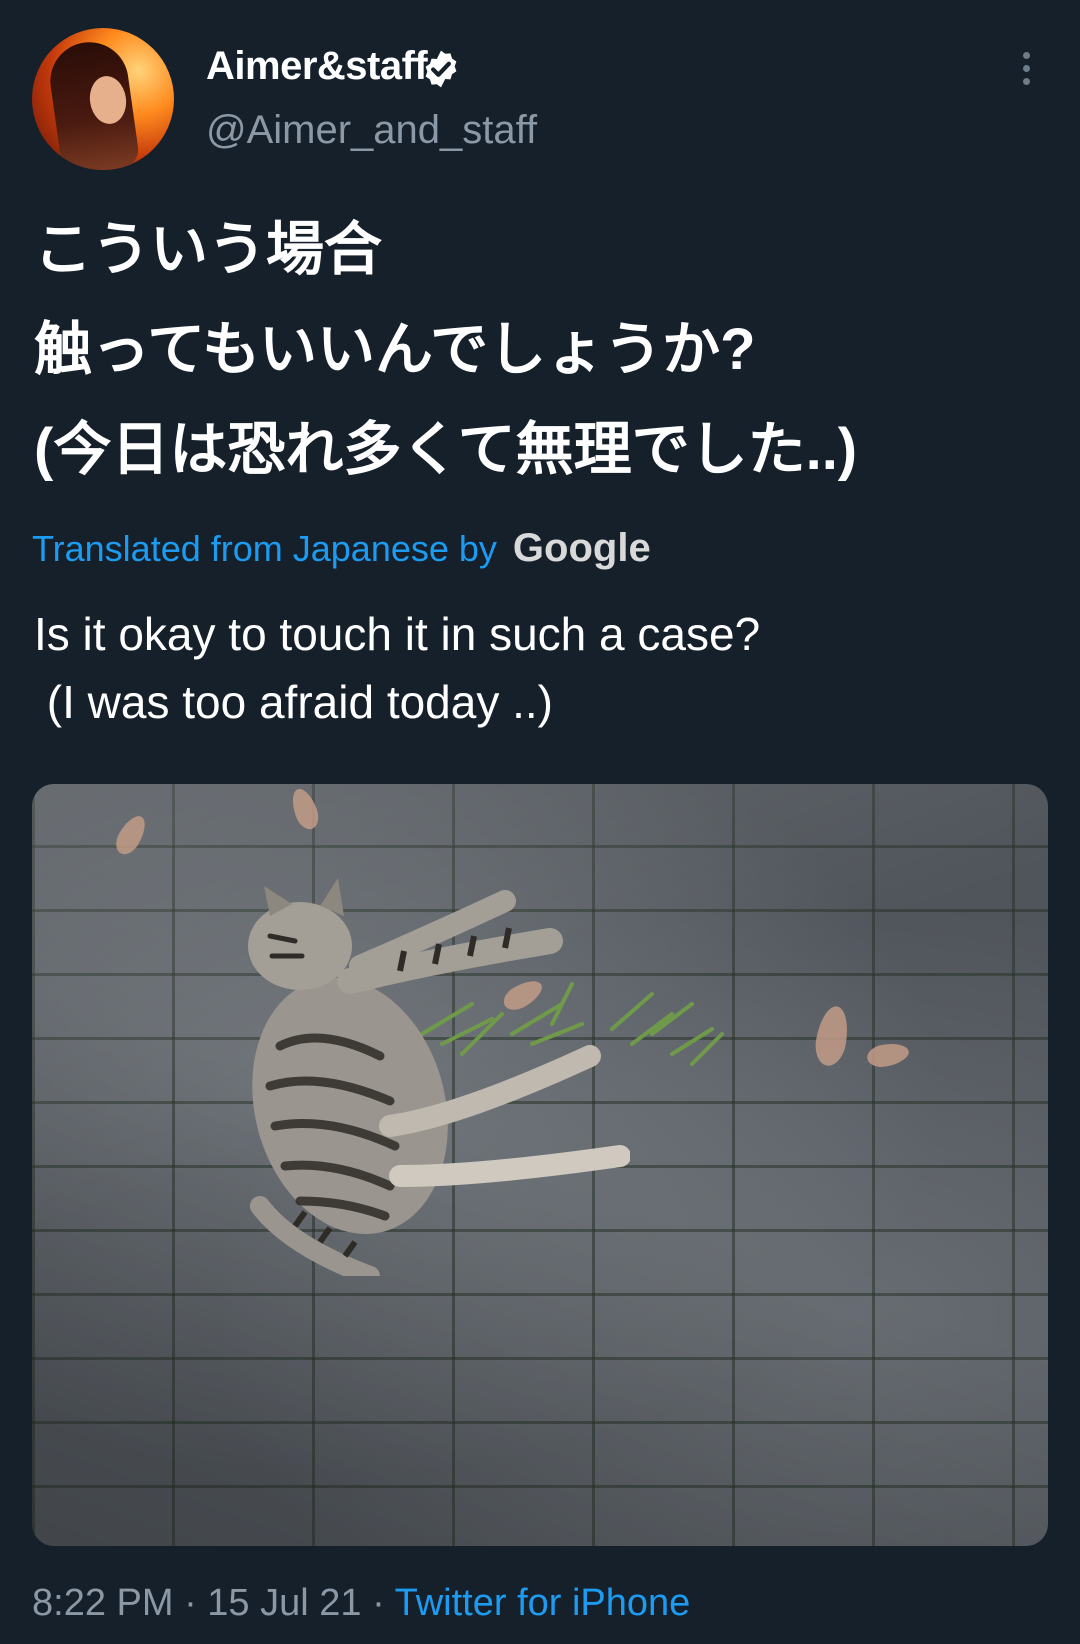 The width and height of the screenshot is (1080, 1644). I want to click on tweet-text-line: (今日は恐れ多くて無理でした..), so click(446, 449).